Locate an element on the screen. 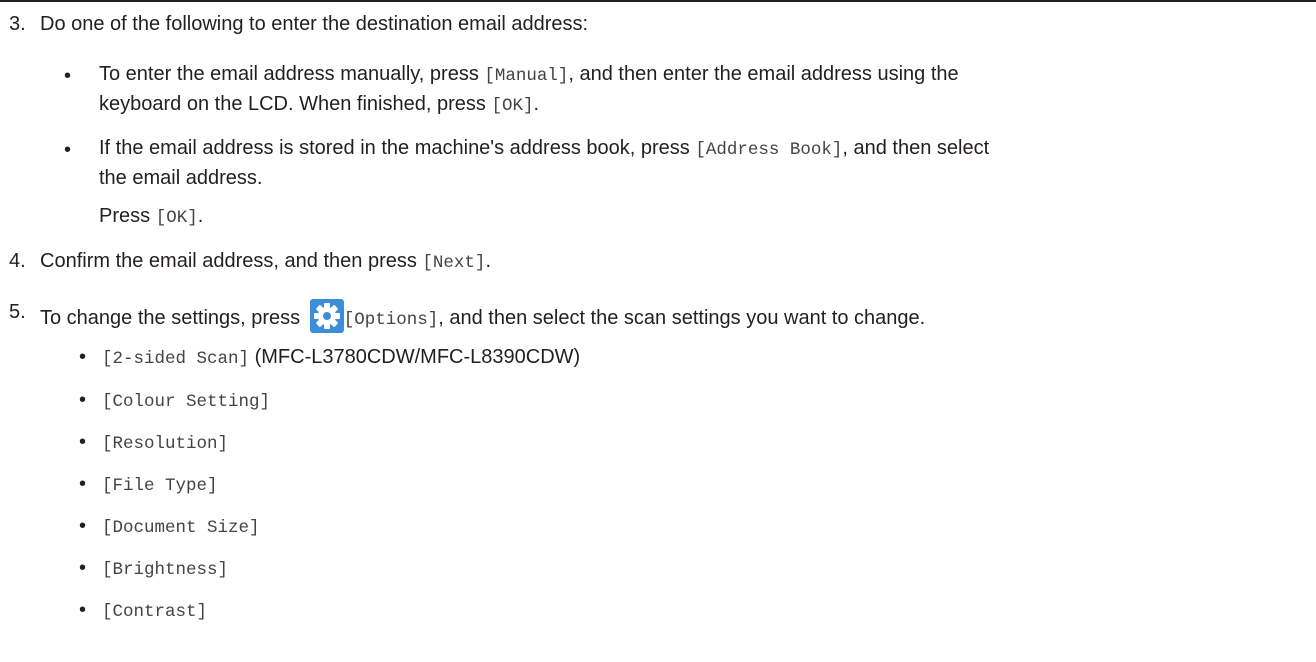 This screenshot has width=1316, height=662. press-ok-line: Press [OK]. is located at coordinates (151, 216).